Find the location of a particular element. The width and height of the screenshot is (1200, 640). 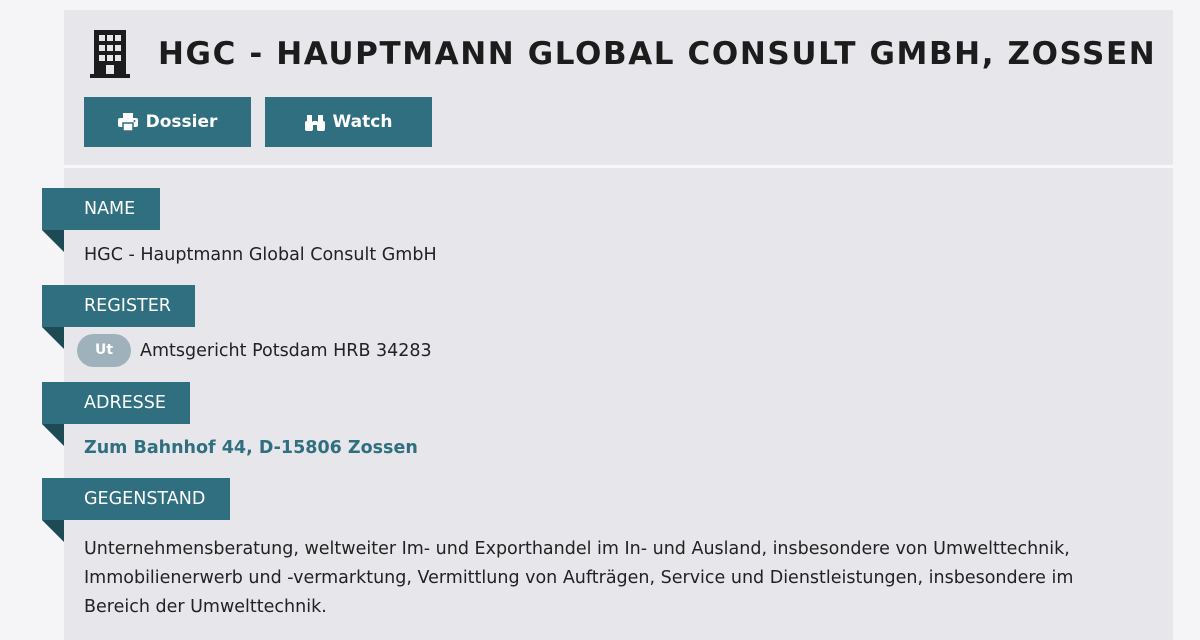

section-label-name: NAME is located at coordinates (101, 220).